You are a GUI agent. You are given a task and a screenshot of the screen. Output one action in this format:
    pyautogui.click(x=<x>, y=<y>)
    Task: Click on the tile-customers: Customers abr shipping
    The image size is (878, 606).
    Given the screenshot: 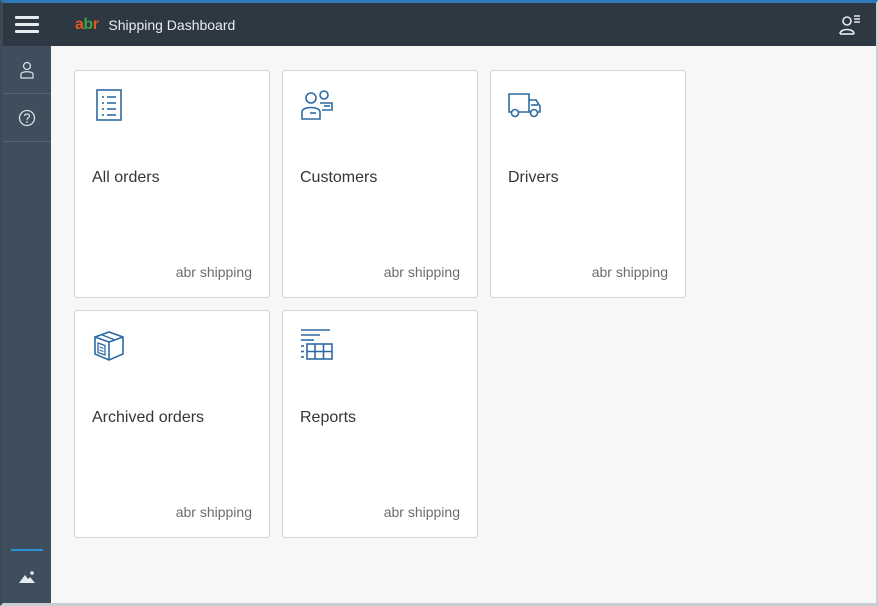 What is the action you would take?
    pyautogui.click(x=380, y=184)
    